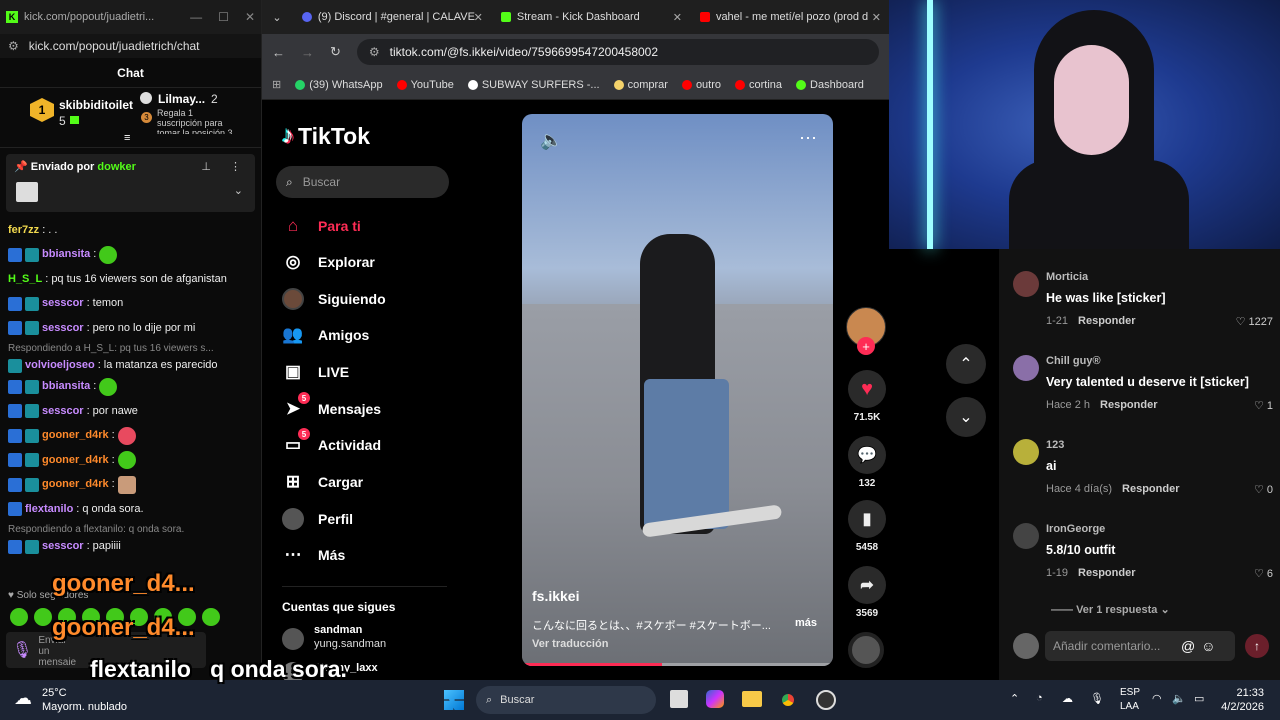  Describe the element at coordinates (331, 406) in the screenshot. I see `nav-mensajes: ➤ 5 Mensajes` at that location.